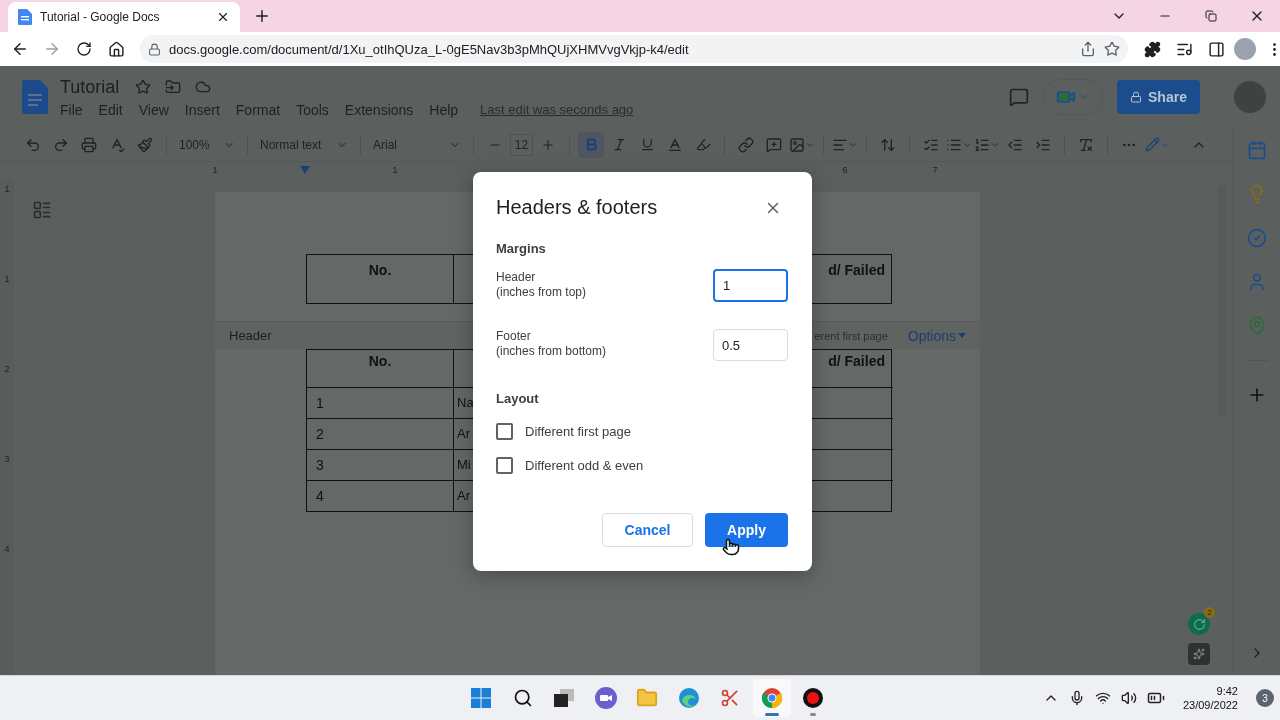 This screenshot has height=720, width=1280. Describe the element at coordinates (771, 698) in the screenshot. I see `chrome-logo-icon` at that location.